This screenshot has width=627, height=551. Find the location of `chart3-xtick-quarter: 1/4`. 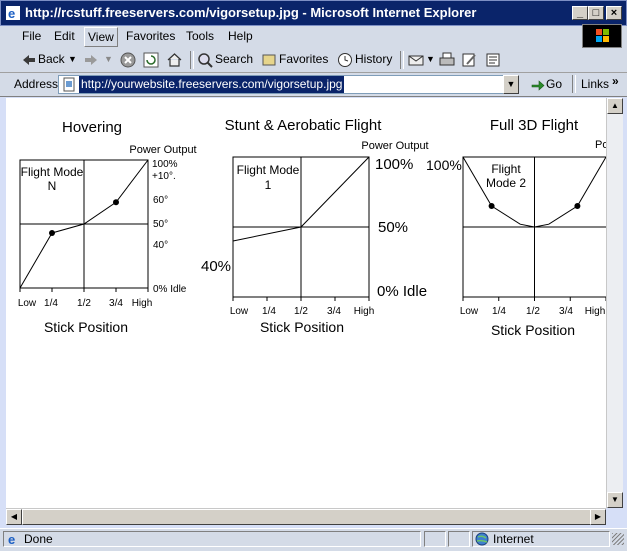

chart3-xtick-quarter: 1/4 is located at coordinates (499, 311).